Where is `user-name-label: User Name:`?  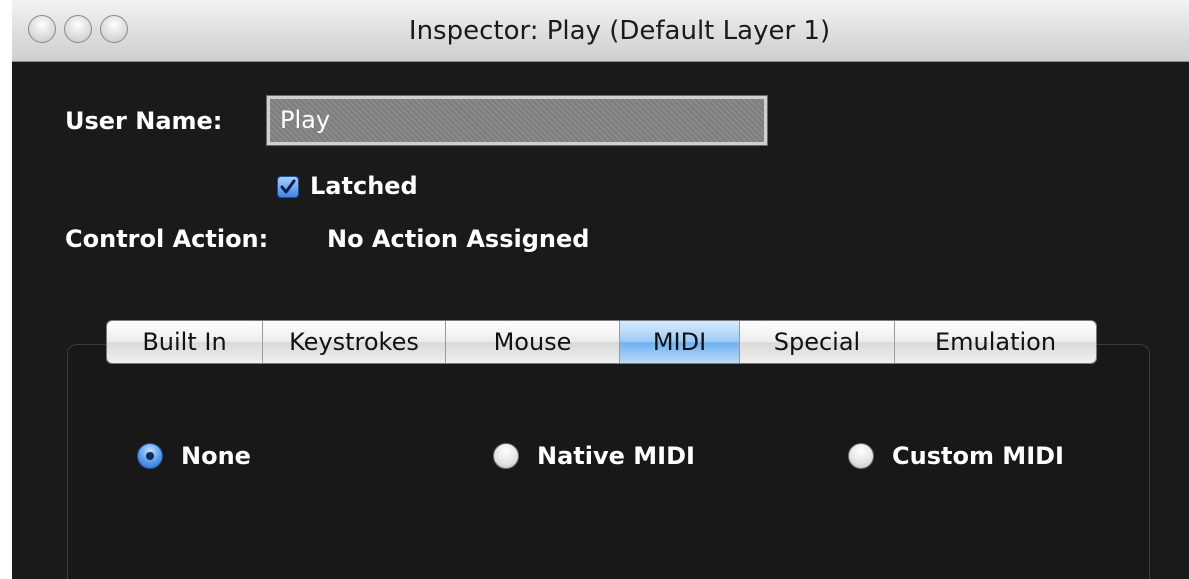
user-name-label: User Name: is located at coordinates (144, 121).